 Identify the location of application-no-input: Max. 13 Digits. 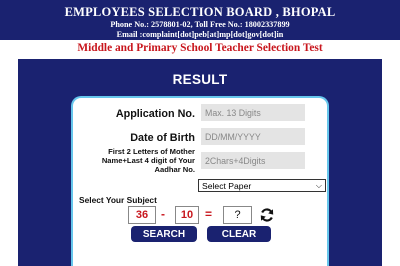
(253, 112).